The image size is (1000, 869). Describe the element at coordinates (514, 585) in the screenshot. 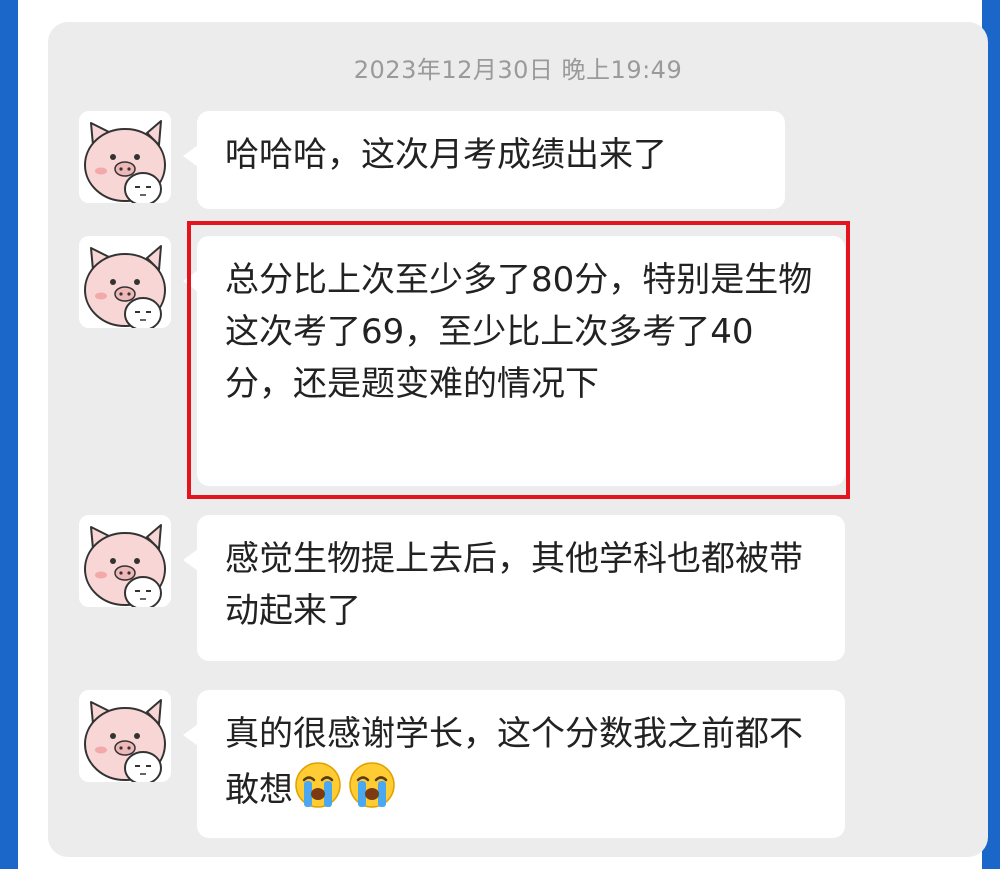

I see `message-text: 感觉生物提上去后，其他学科也都被带动起来了` at that location.